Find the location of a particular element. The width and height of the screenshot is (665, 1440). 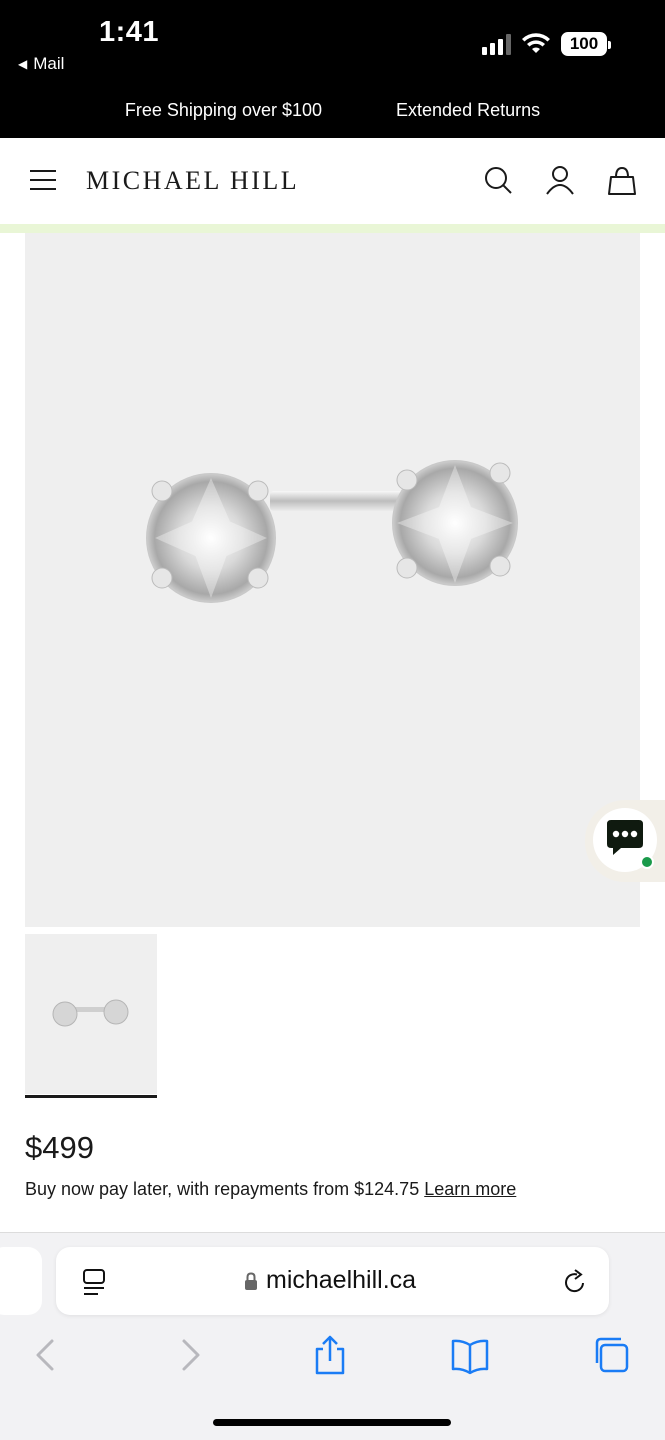

wifi-icon is located at coordinates (536, 43).